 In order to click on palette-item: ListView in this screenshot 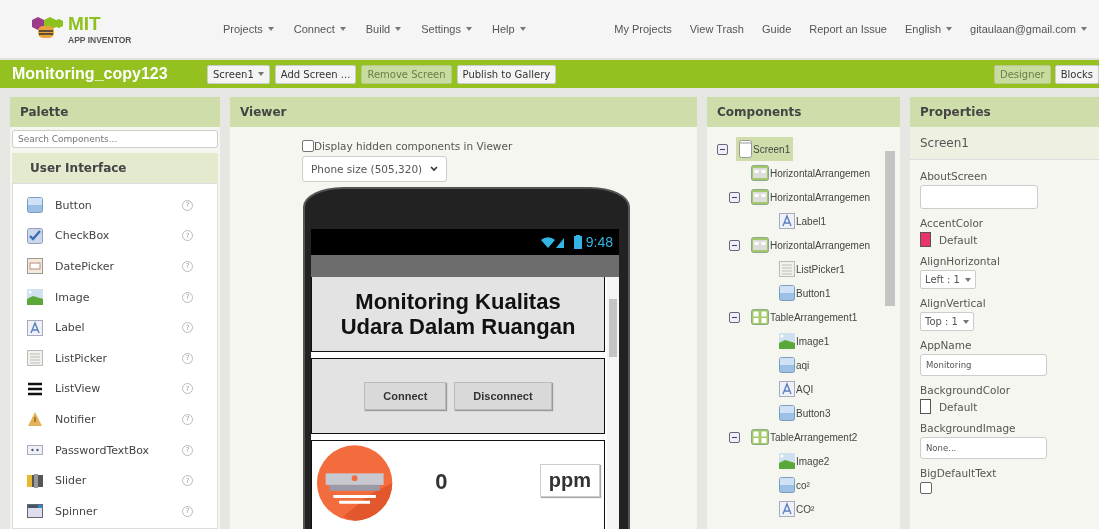, I will do `click(118, 389)`.